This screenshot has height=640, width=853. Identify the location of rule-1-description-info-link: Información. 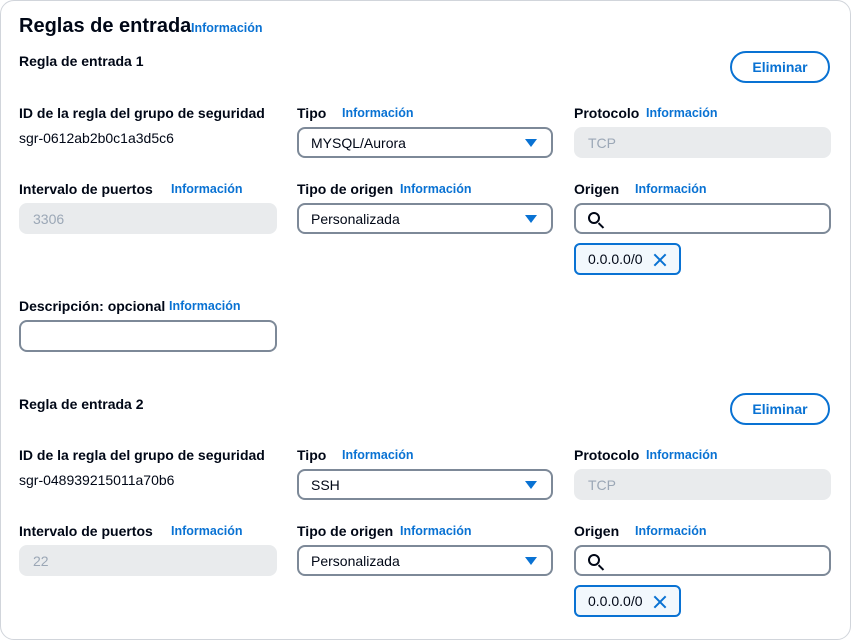
(205, 306).